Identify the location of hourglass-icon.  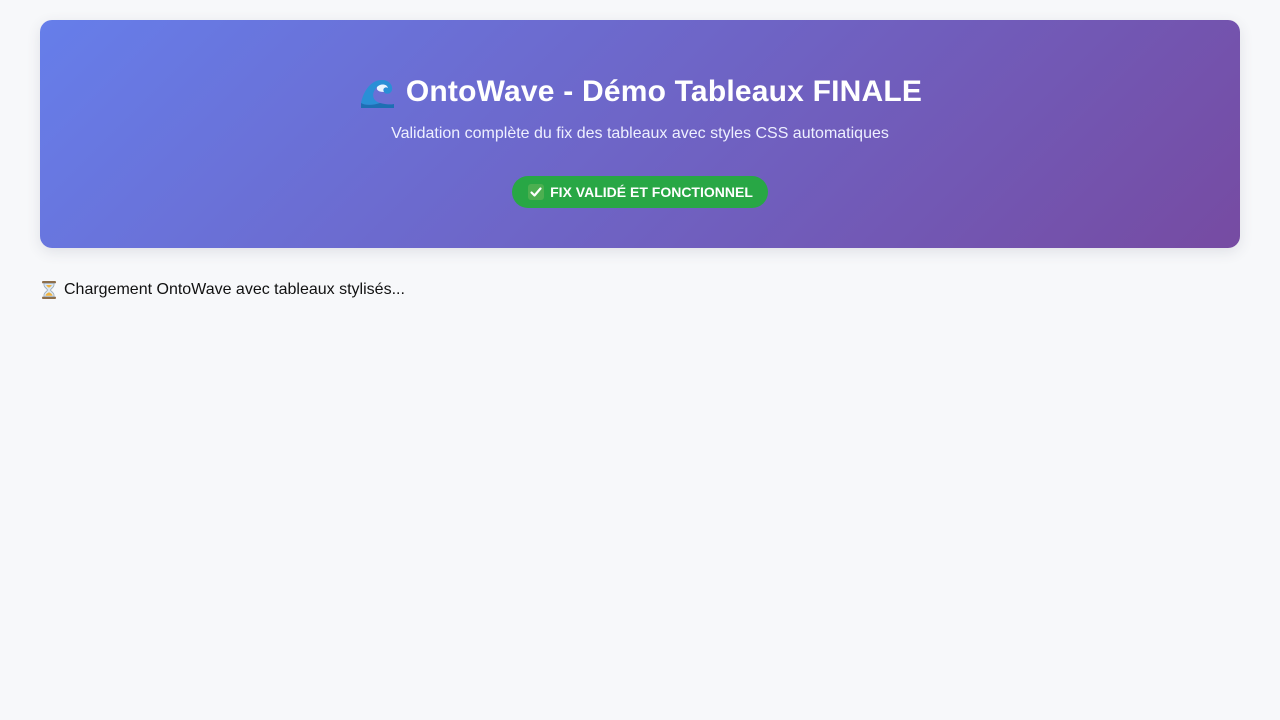
(49, 290).